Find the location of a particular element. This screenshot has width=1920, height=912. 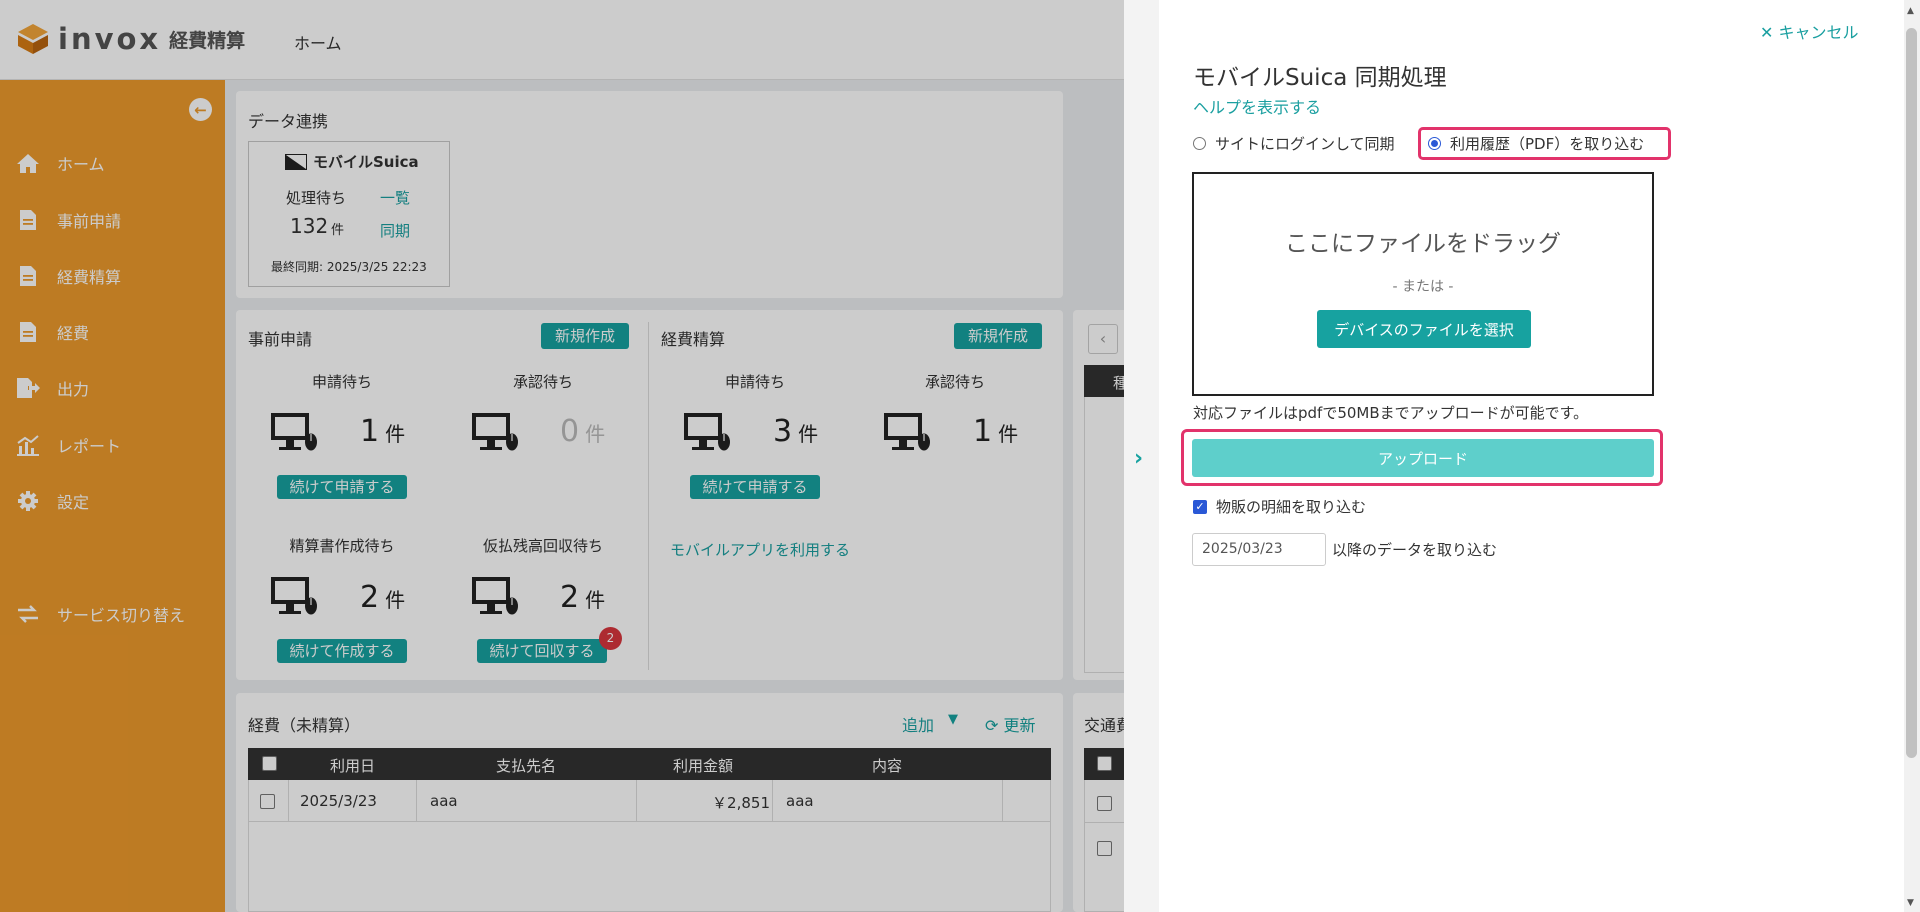

dropzone-or-text: - または - is located at coordinates (1423, 287).